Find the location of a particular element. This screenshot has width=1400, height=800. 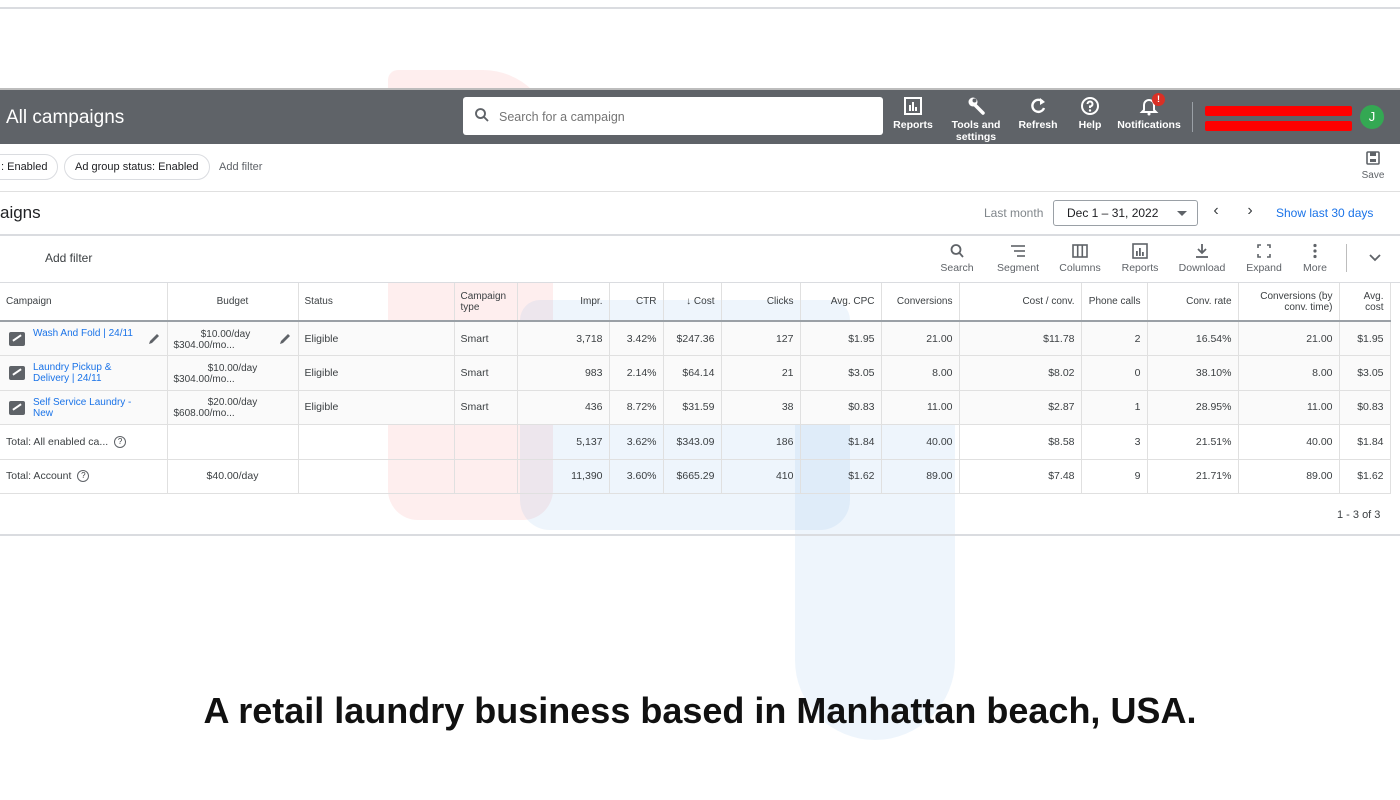

campaign-link: Wash And Fold | 24/11 is located at coordinates (83, 333).